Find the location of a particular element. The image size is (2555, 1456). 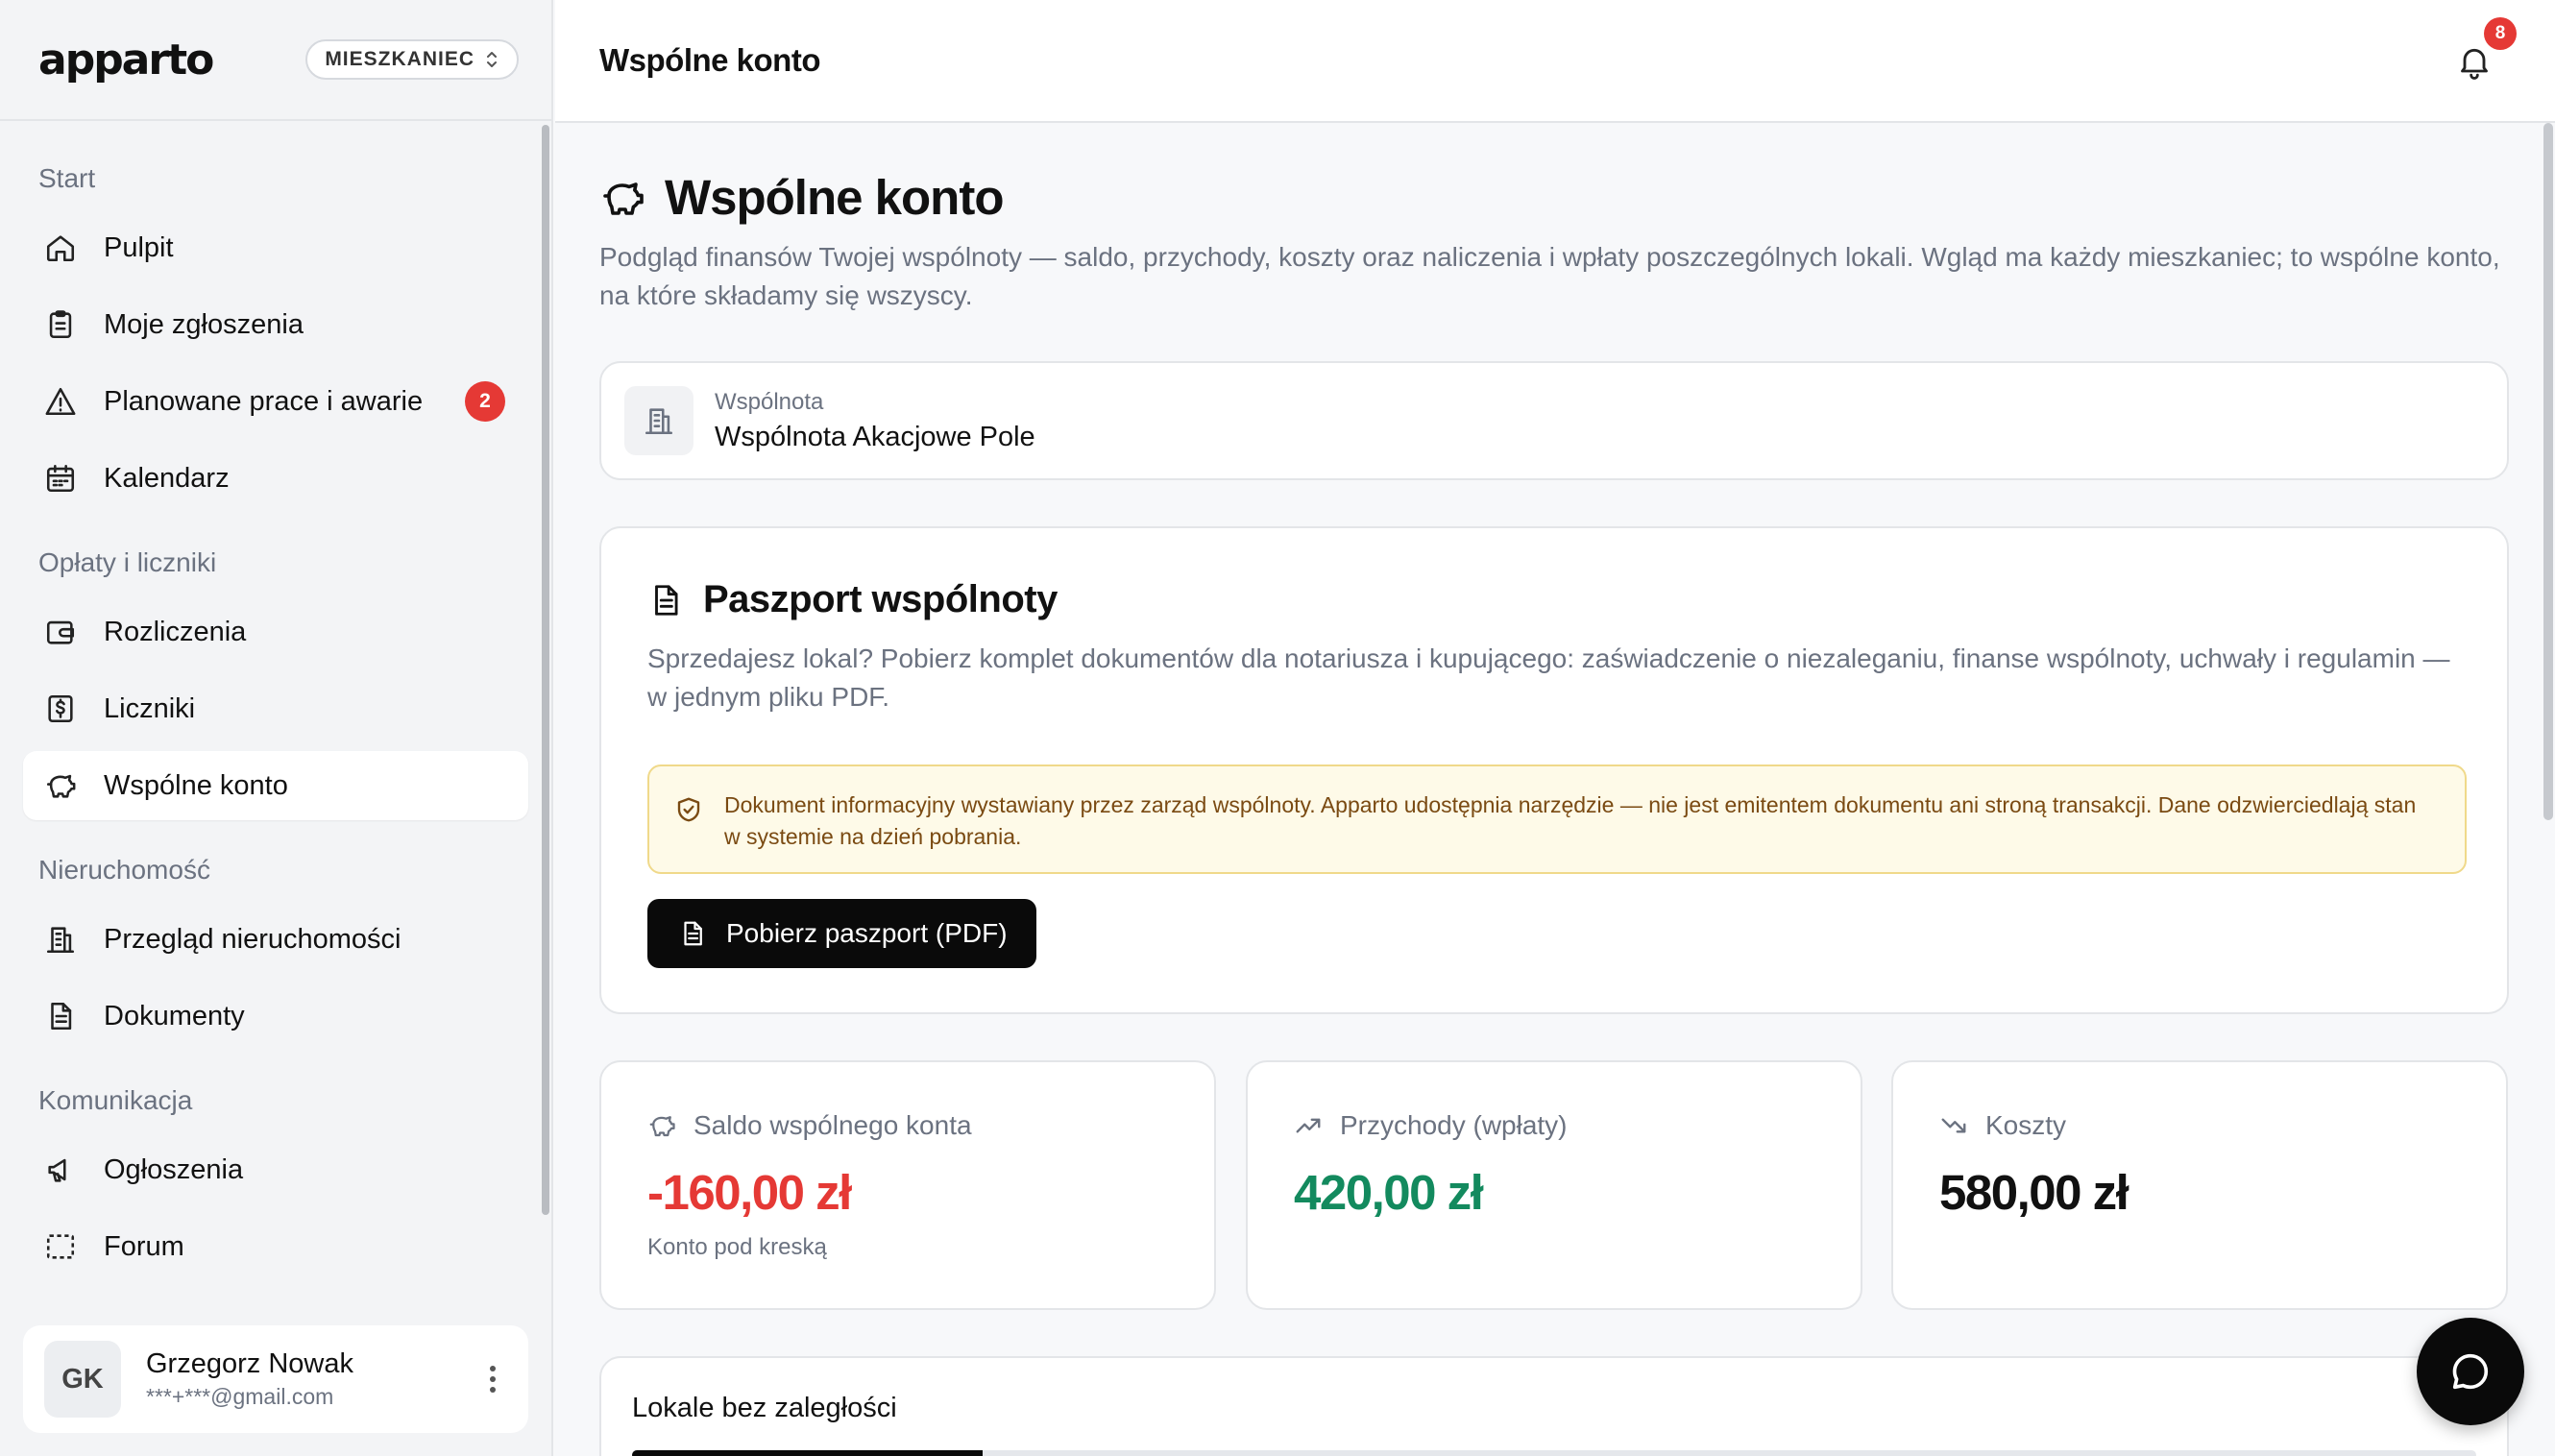

sidebar-item-label: Kalendarz is located at coordinates (167, 478).